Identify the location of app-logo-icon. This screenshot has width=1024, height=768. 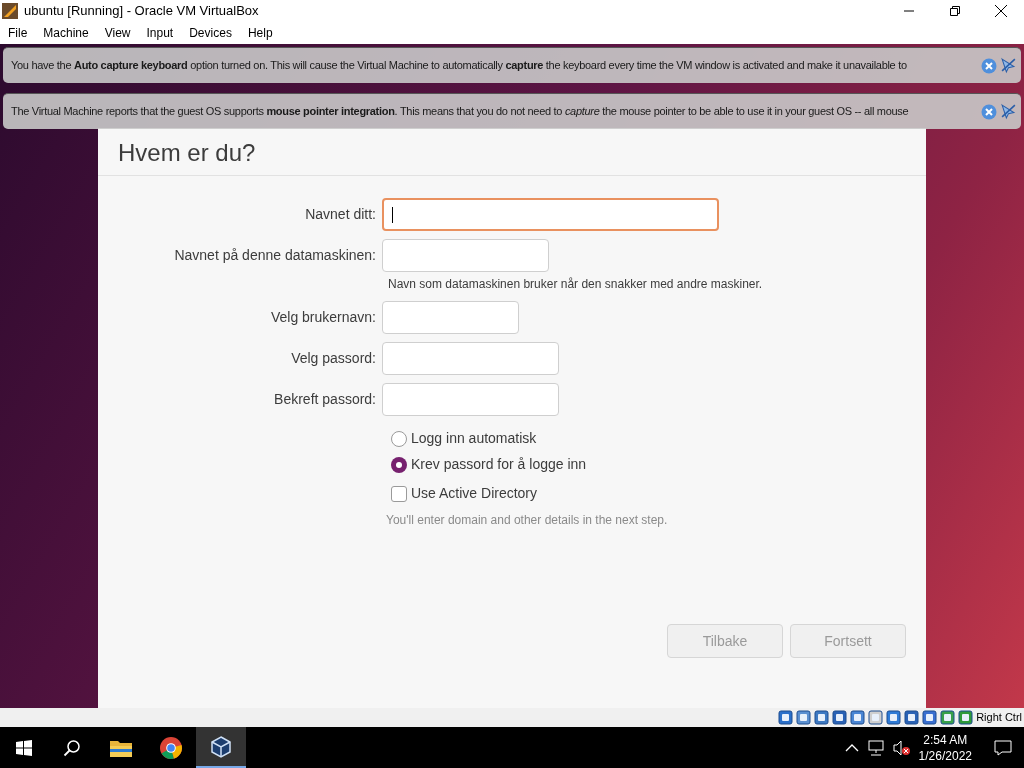
(10, 11).